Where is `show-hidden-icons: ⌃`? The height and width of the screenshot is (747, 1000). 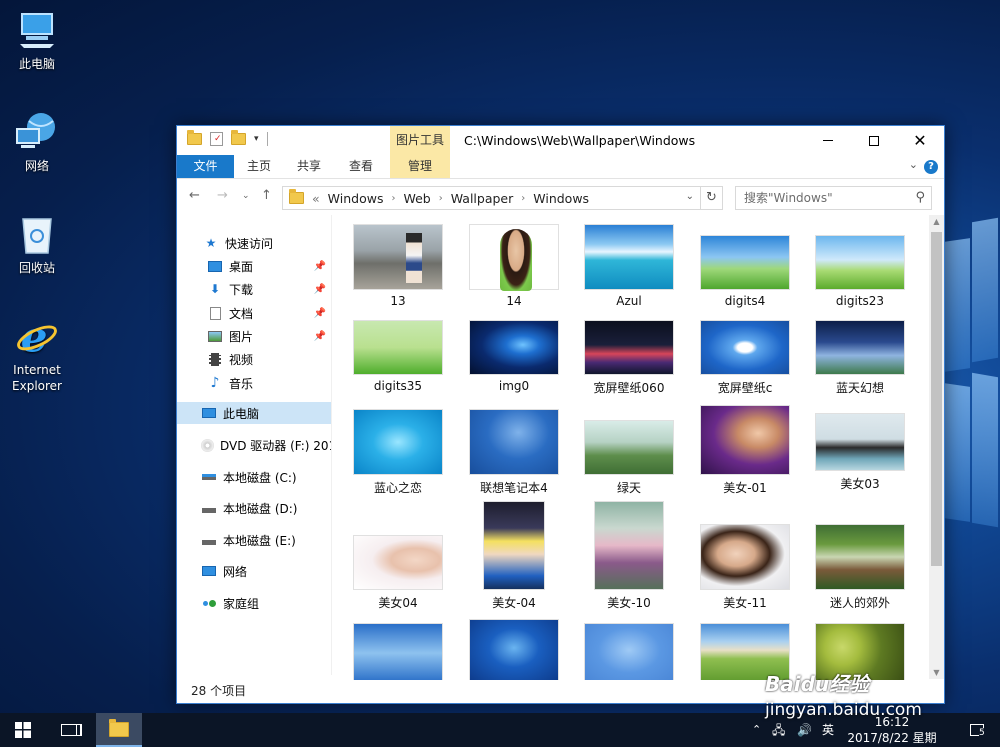 show-hidden-icons: ⌃ is located at coordinates (756, 730).